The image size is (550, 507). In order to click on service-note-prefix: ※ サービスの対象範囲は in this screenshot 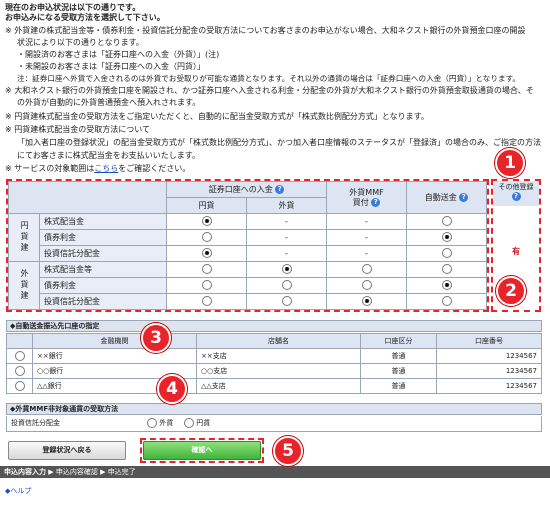, I will do `click(50, 168)`.